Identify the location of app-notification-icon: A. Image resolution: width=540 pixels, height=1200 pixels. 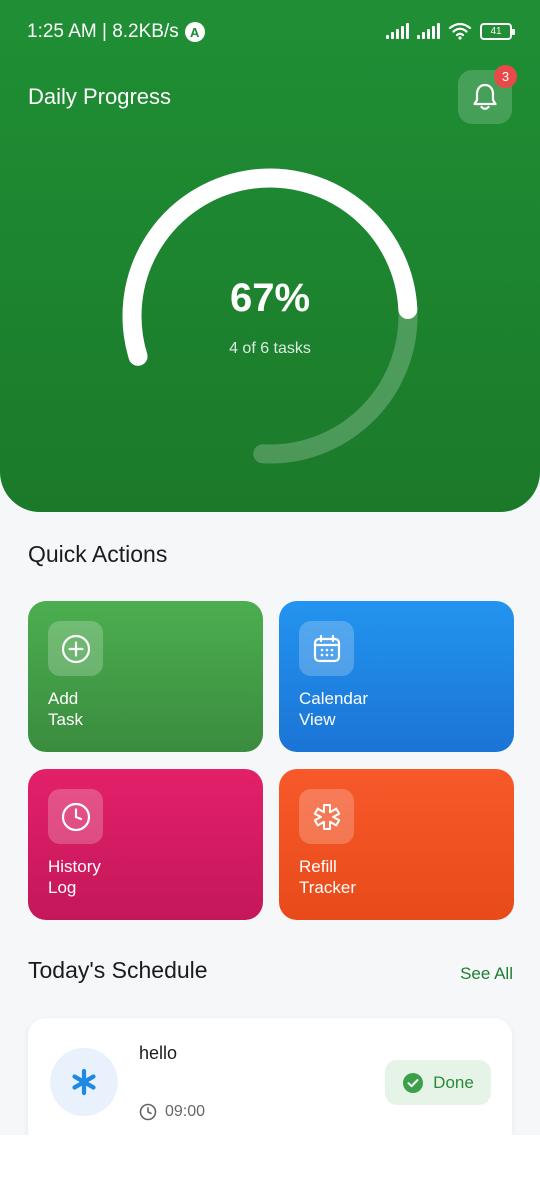
(194, 32).